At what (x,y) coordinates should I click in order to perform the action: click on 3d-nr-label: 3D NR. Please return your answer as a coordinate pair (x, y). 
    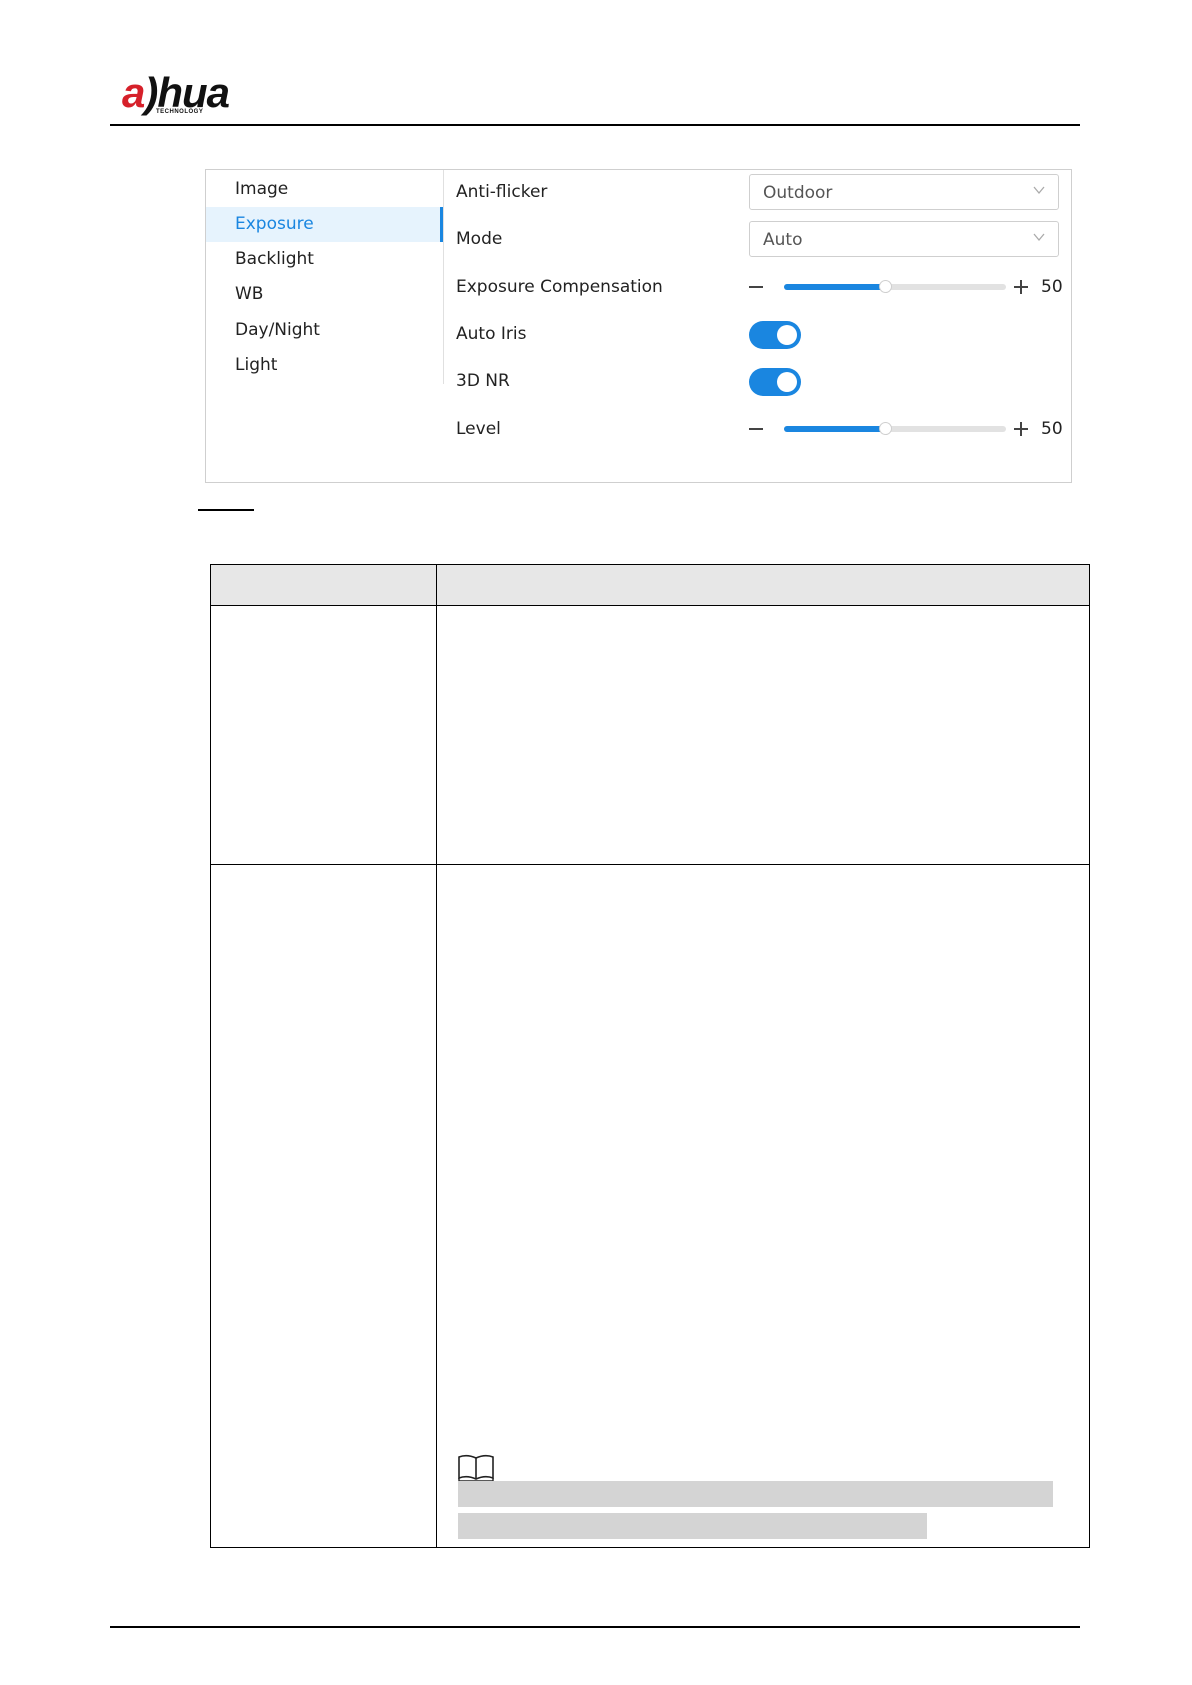
    Looking at the image, I should click on (483, 381).